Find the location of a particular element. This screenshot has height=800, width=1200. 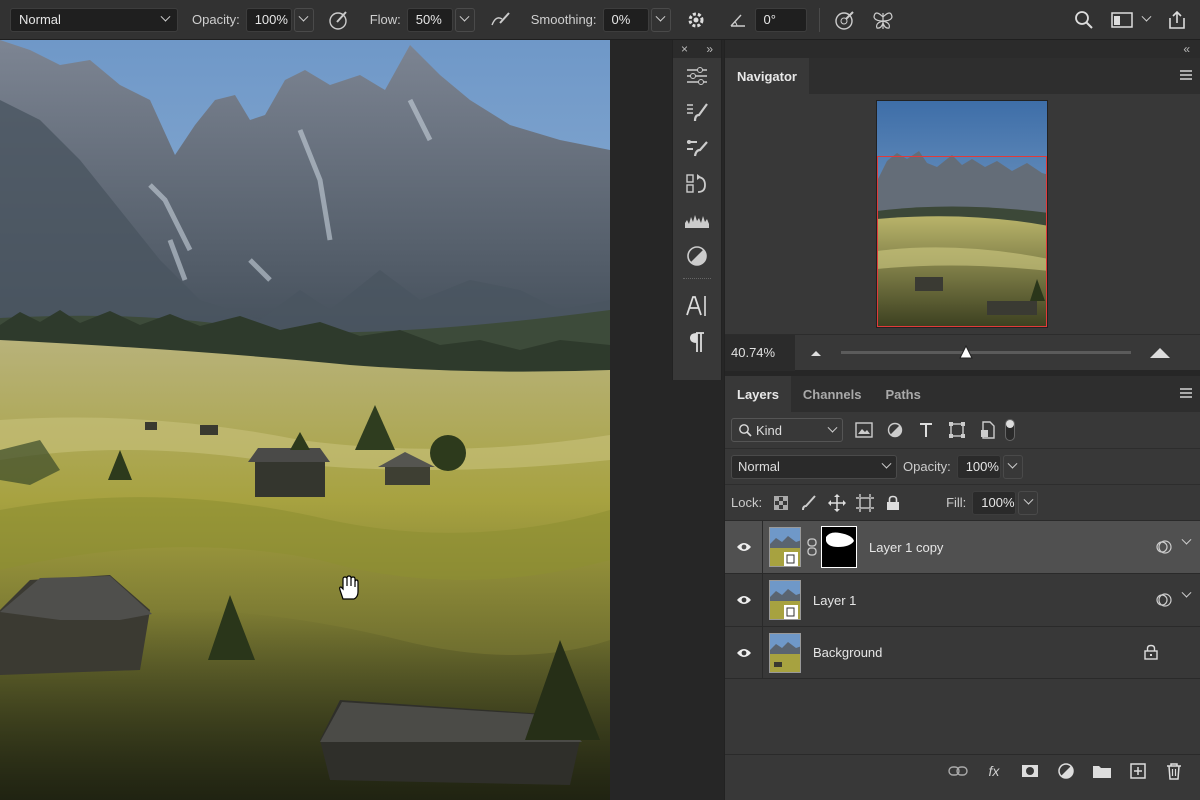

close-icon: × is located at coordinates (684, 49).